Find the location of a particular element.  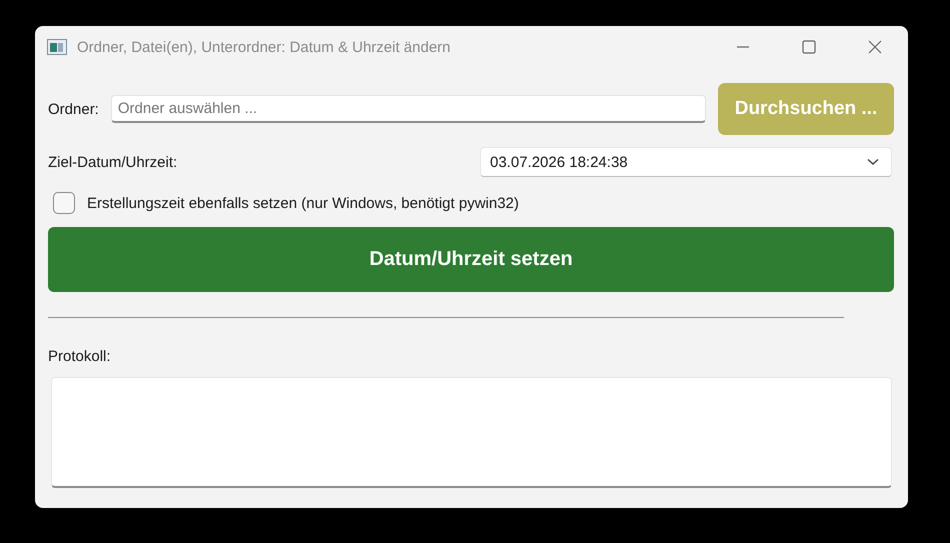

close-icon is located at coordinates (875, 47).